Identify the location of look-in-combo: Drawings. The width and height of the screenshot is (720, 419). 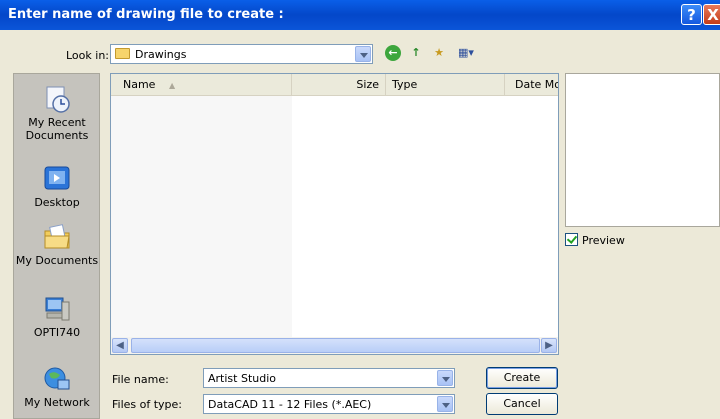
(241, 54).